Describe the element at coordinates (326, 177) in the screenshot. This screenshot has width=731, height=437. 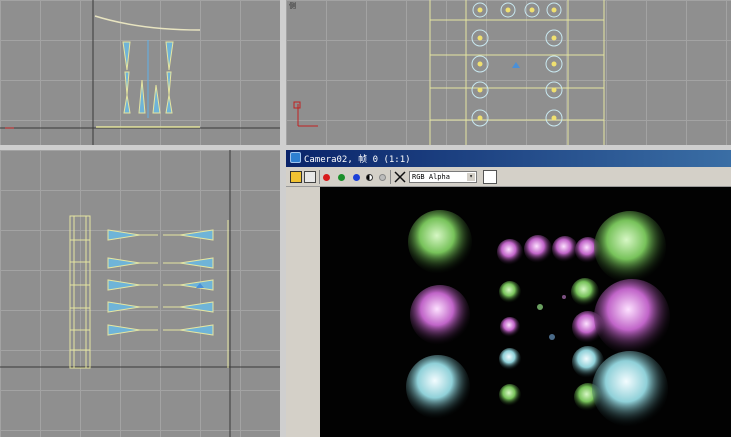
I see `red-channel-icon` at that location.